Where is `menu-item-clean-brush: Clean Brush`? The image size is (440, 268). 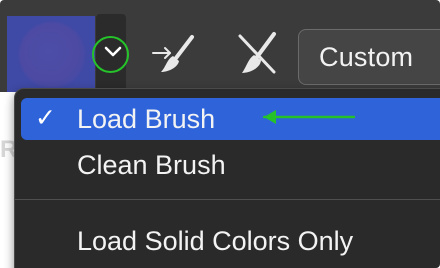
menu-item-clean-brush: Clean Brush is located at coordinates (230, 165).